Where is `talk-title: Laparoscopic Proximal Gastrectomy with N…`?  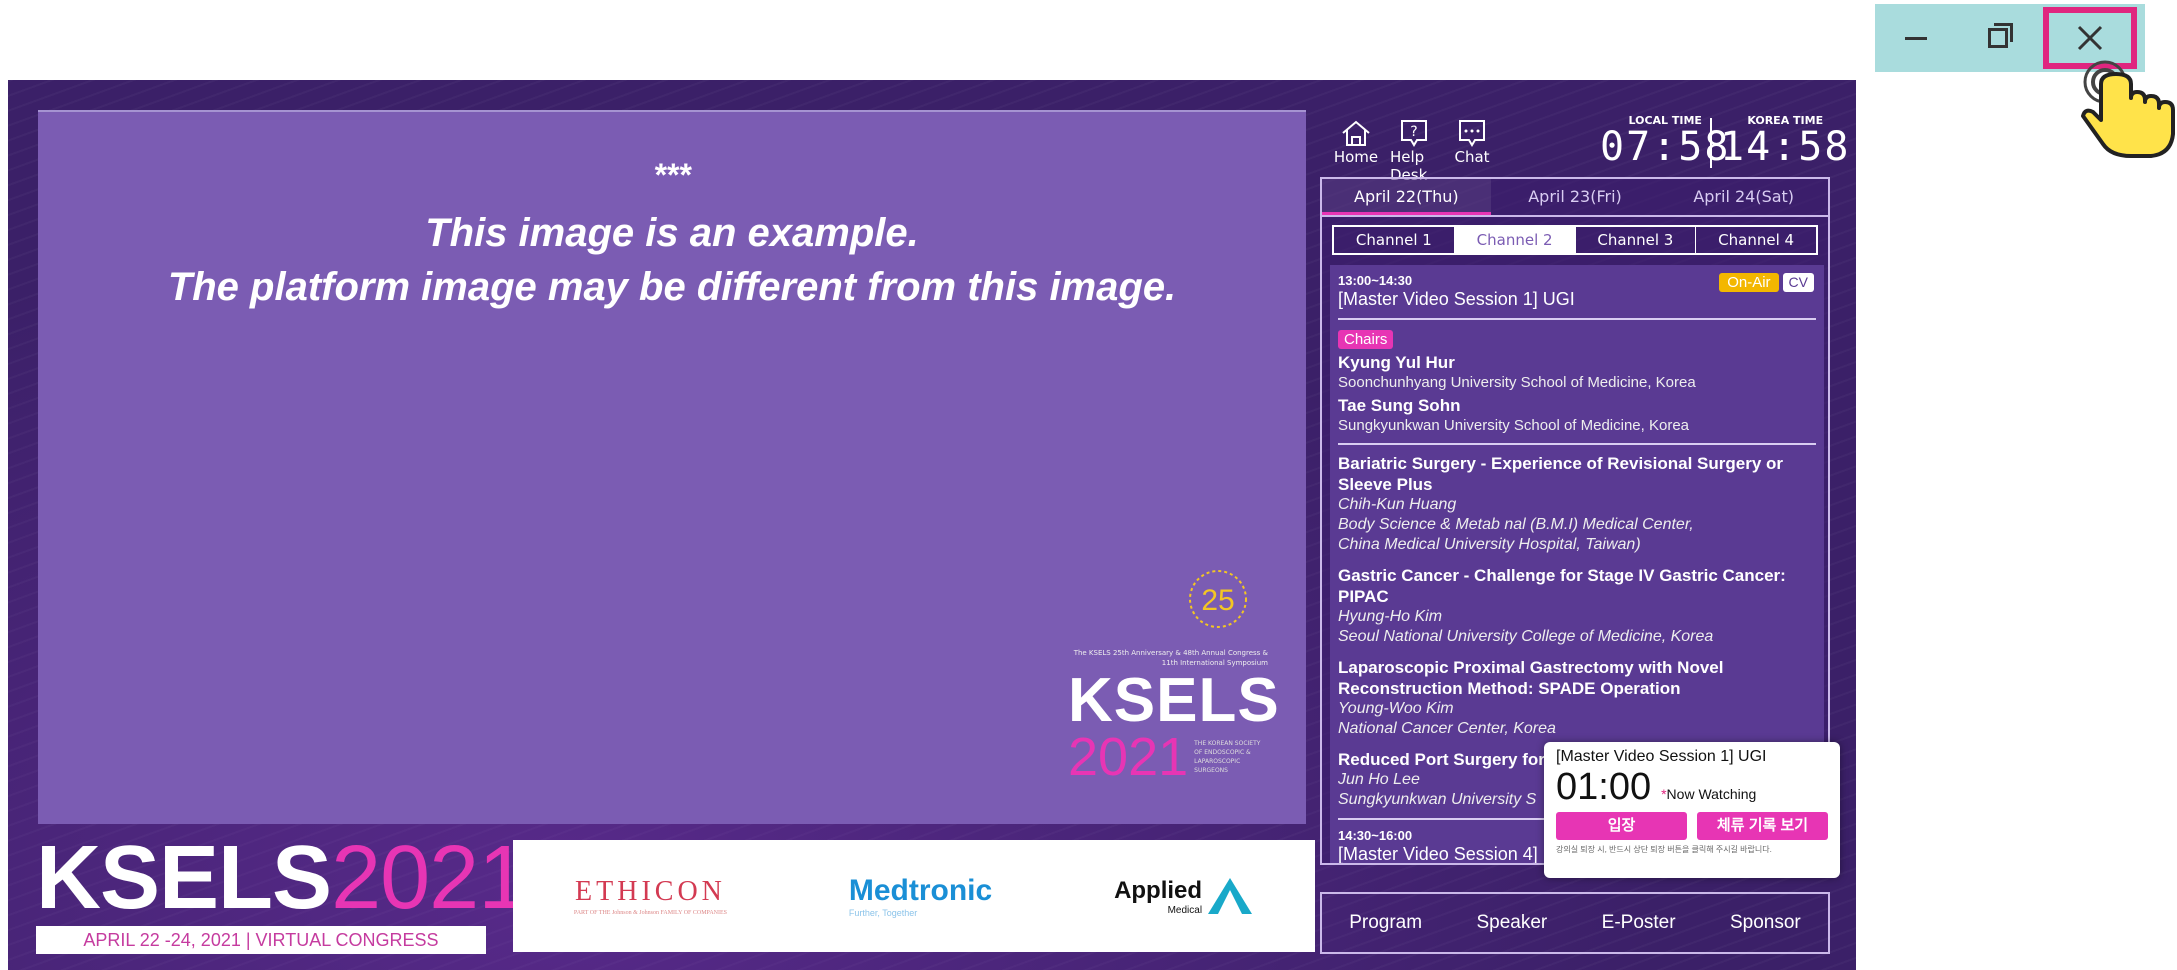
talk-title: Laparoscopic Proximal Gastrectomy with N… is located at coordinates (1531, 678).